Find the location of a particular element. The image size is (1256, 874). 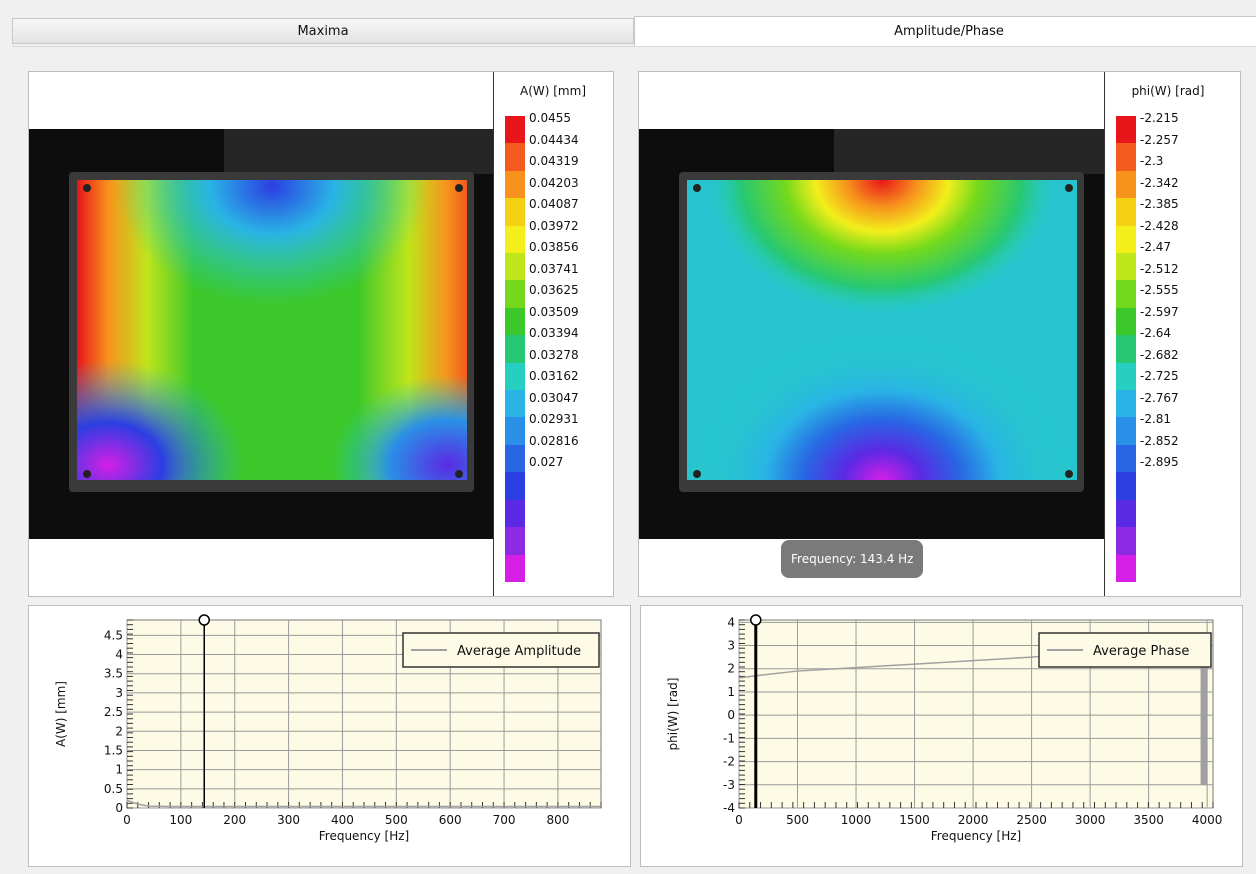

x-tick-label: 0 is located at coordinates (739, 820).